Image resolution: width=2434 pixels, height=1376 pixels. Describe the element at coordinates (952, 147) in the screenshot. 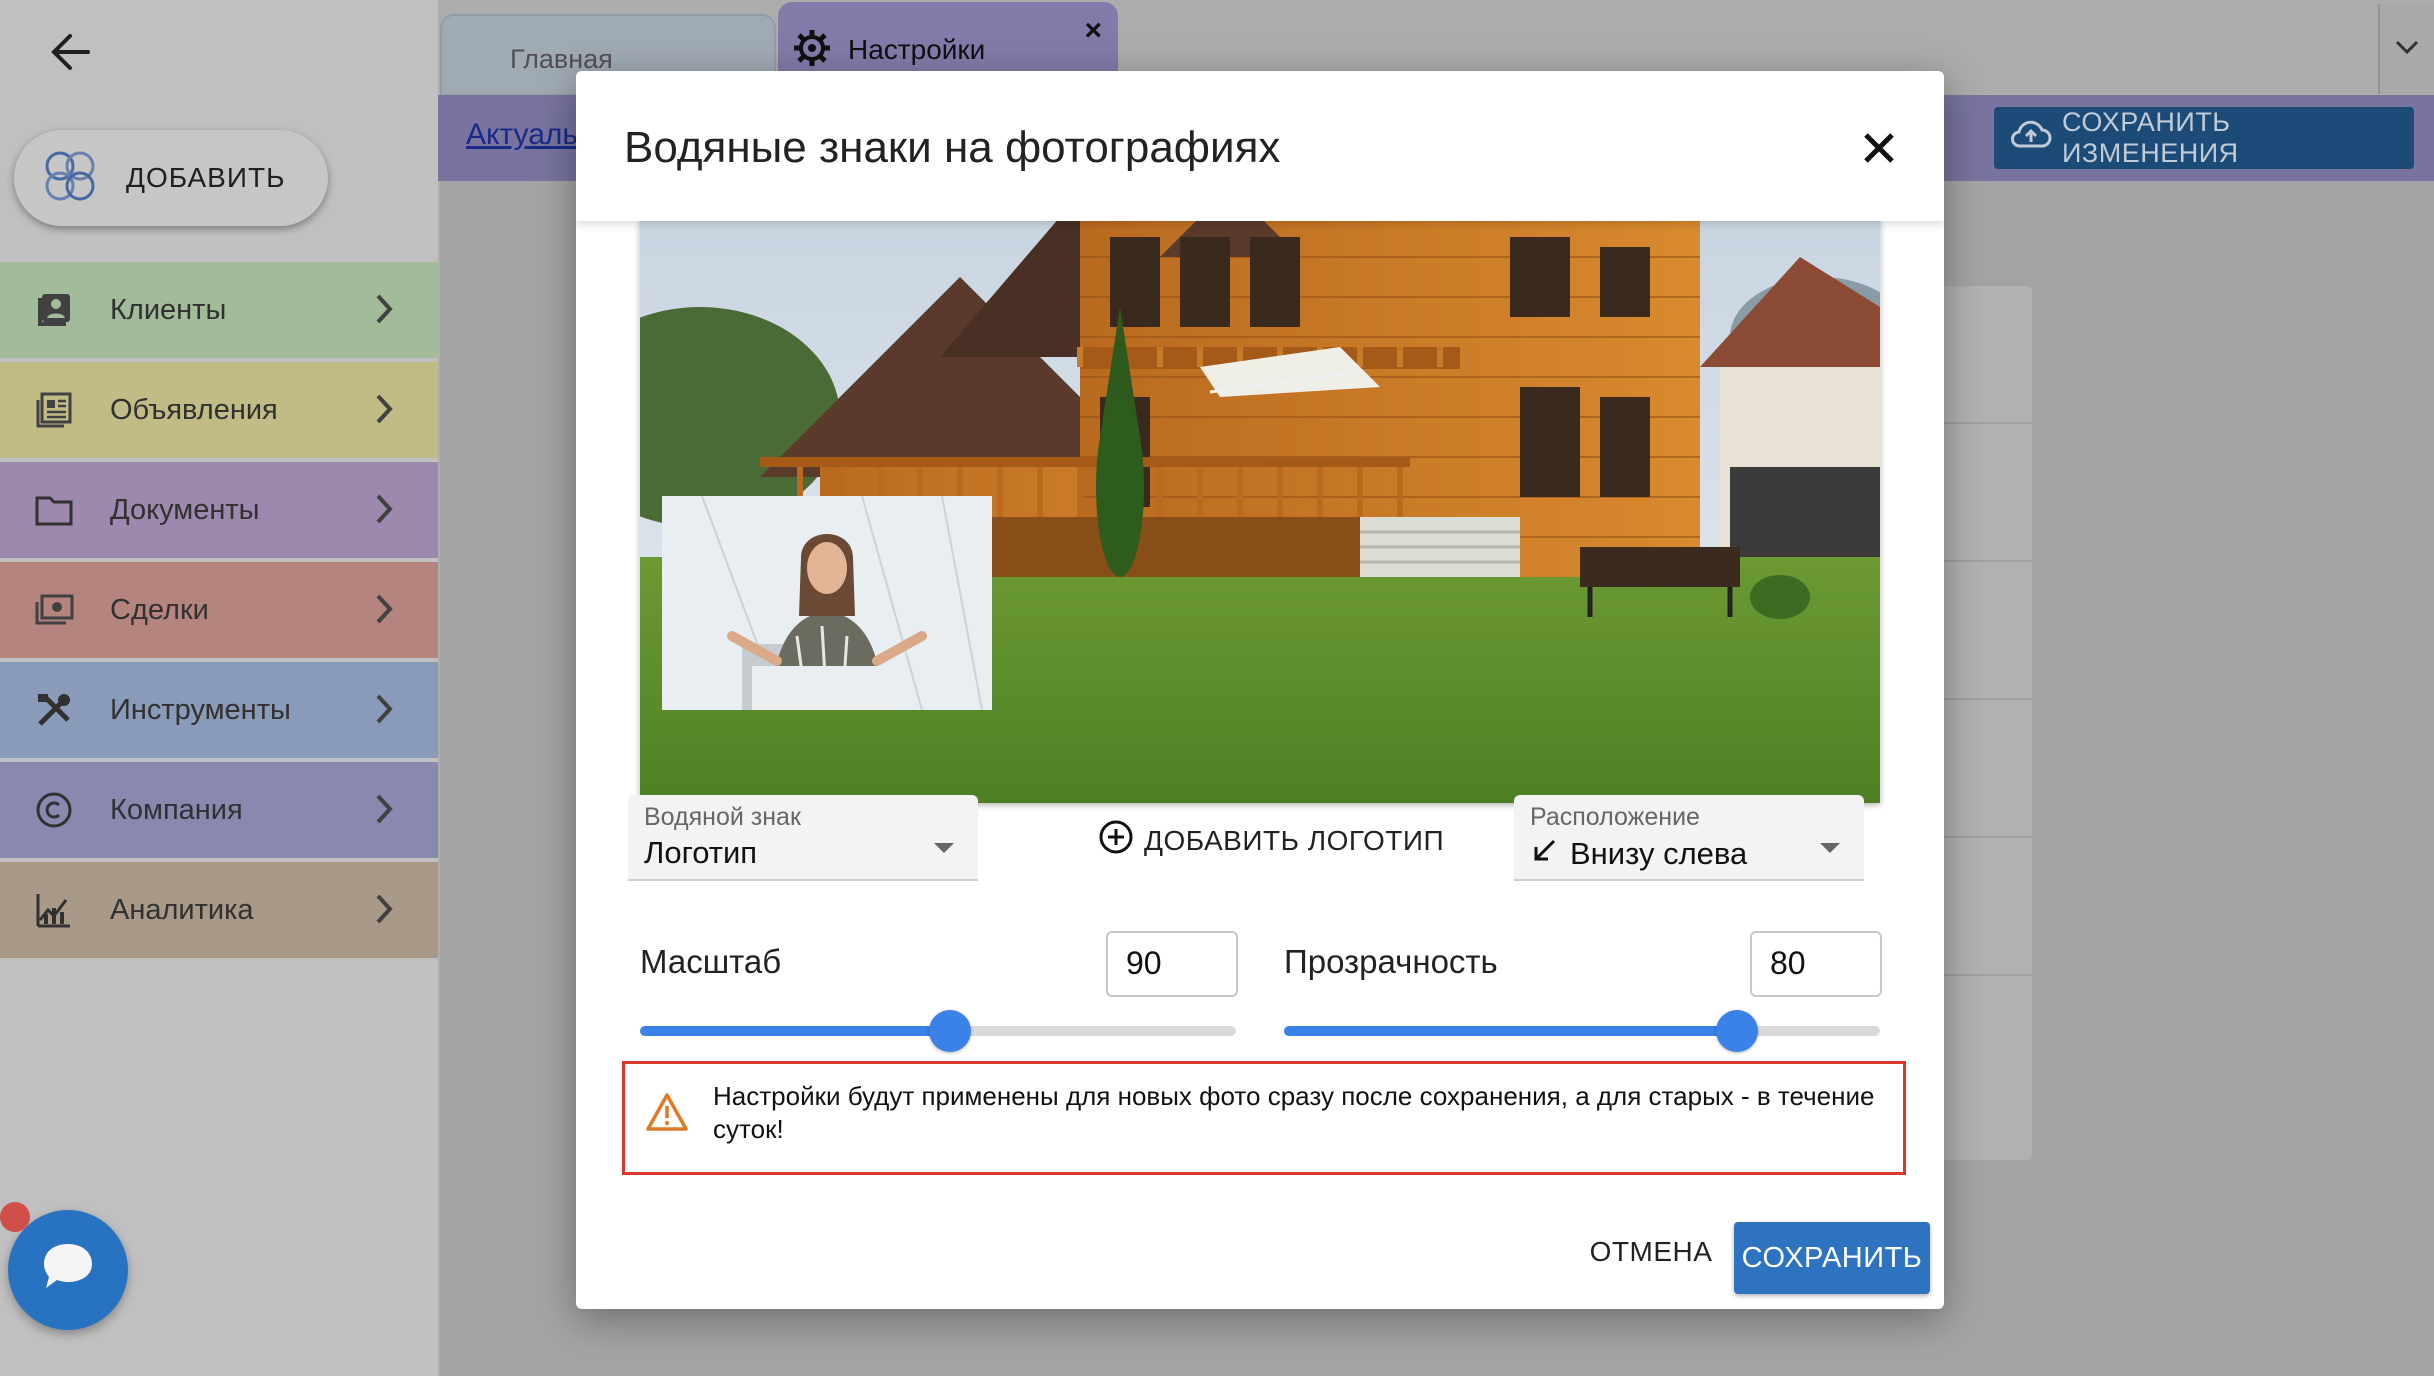

I see `dialog-title: Водяные знаки на фотографиях` at that location.